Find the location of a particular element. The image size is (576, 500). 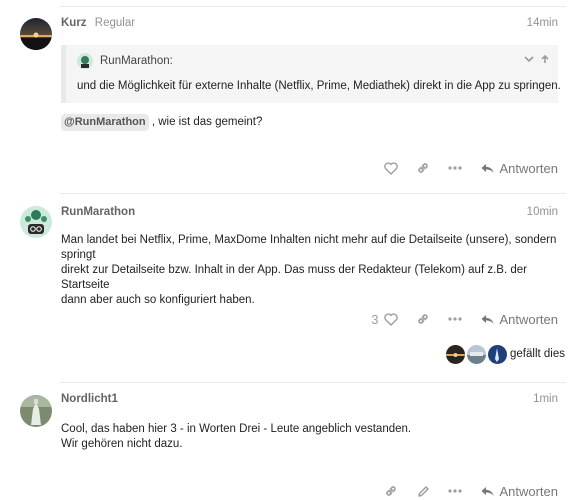

post-text-rest: , wie ist das gemeint? is located at coordinates (207, 122).